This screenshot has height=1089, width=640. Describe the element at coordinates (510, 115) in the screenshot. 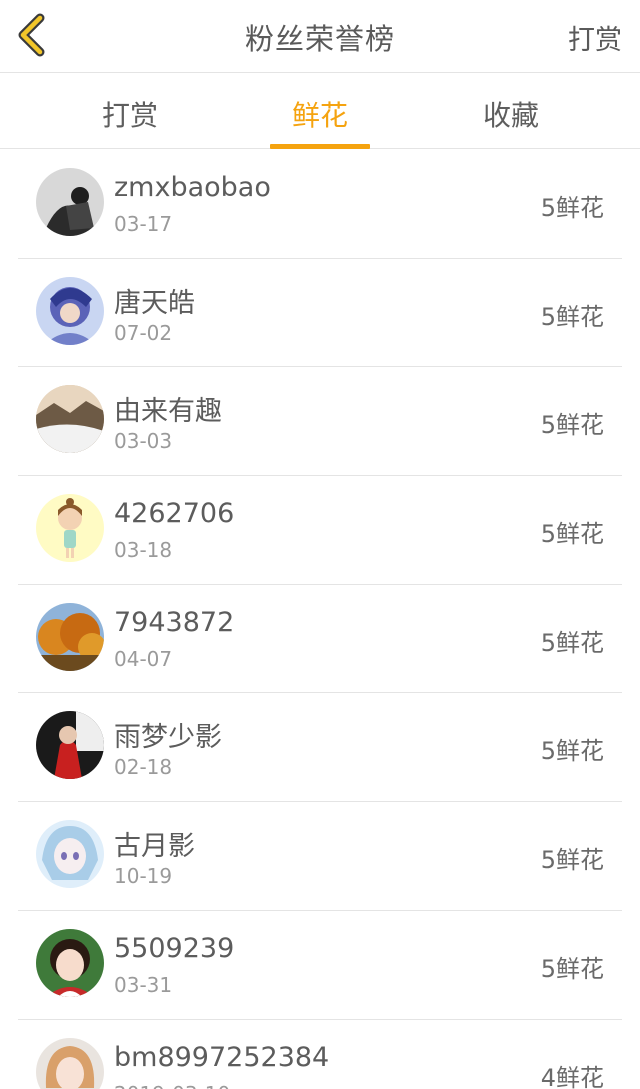

I see `tab-label: 收藏` at that location.